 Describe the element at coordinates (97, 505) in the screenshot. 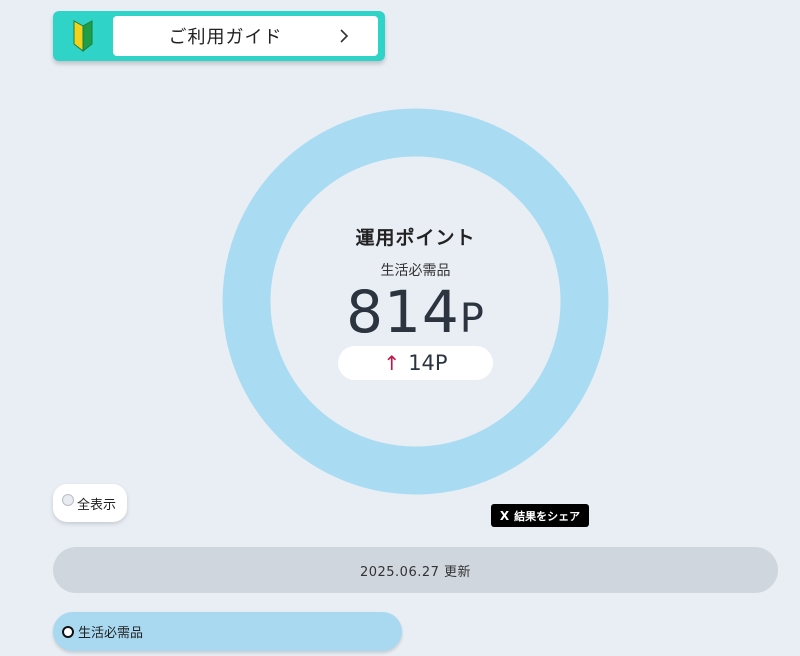

I see `show-all-label: 全表示` at that location.